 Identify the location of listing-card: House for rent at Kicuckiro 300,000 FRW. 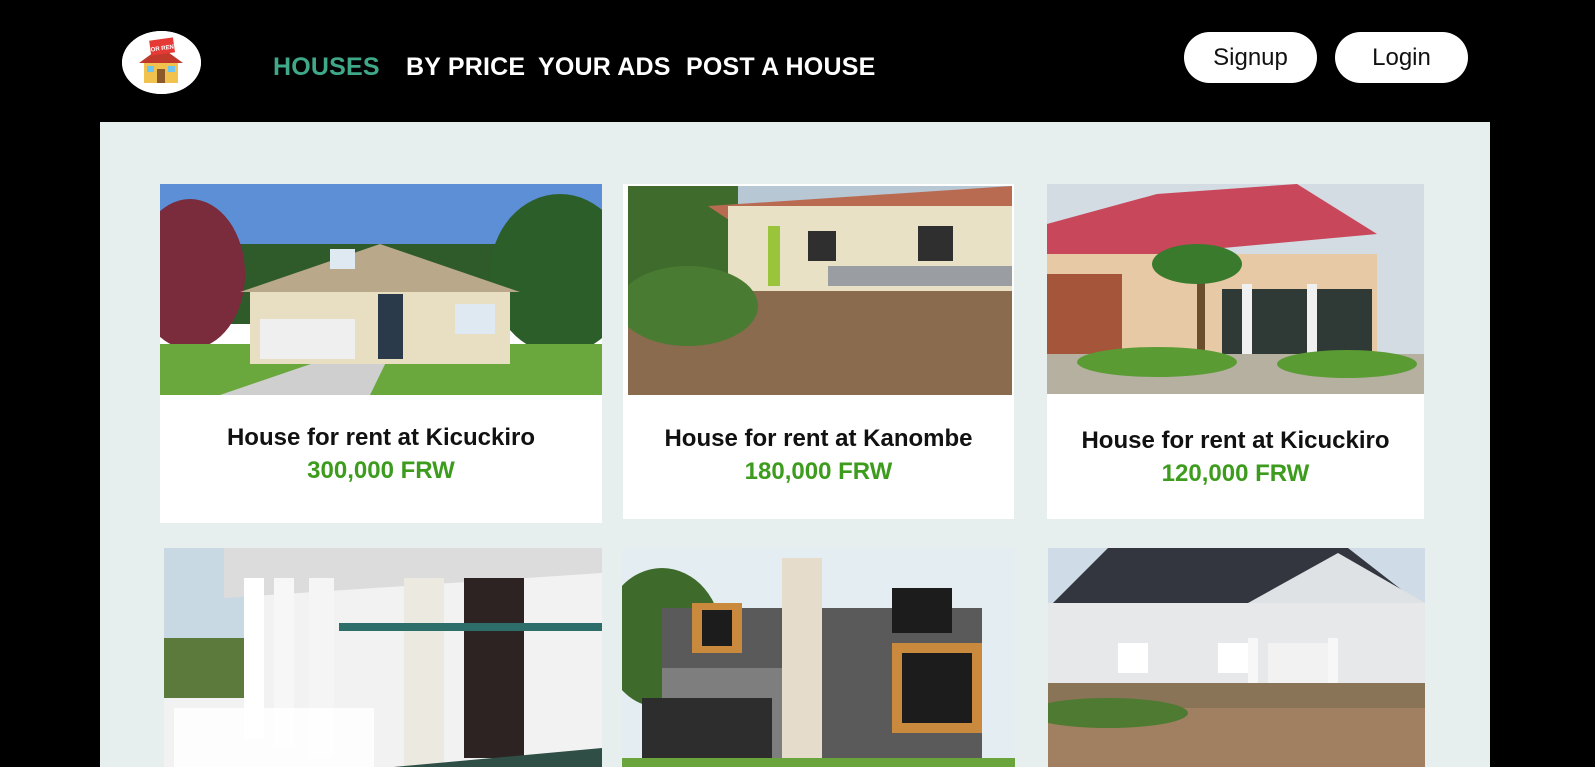
(381, 353).